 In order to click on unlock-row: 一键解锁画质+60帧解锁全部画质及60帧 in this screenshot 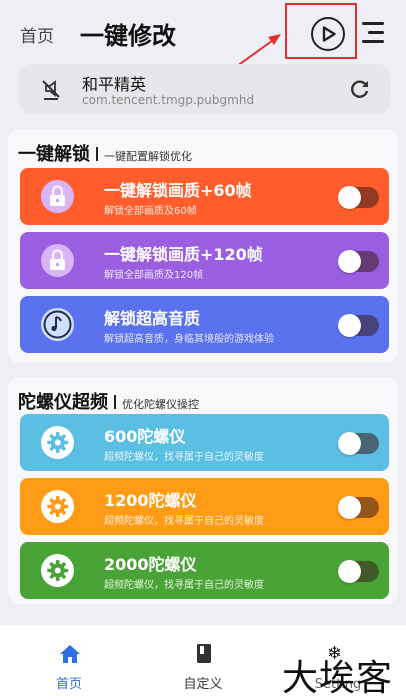, I will do `click(204, 196)`.